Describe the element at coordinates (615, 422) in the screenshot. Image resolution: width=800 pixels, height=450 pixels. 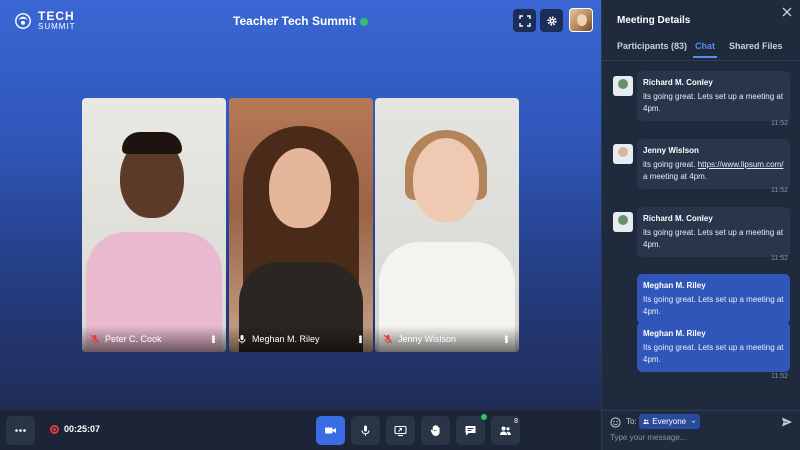
I see `emoji-icon` at that location.